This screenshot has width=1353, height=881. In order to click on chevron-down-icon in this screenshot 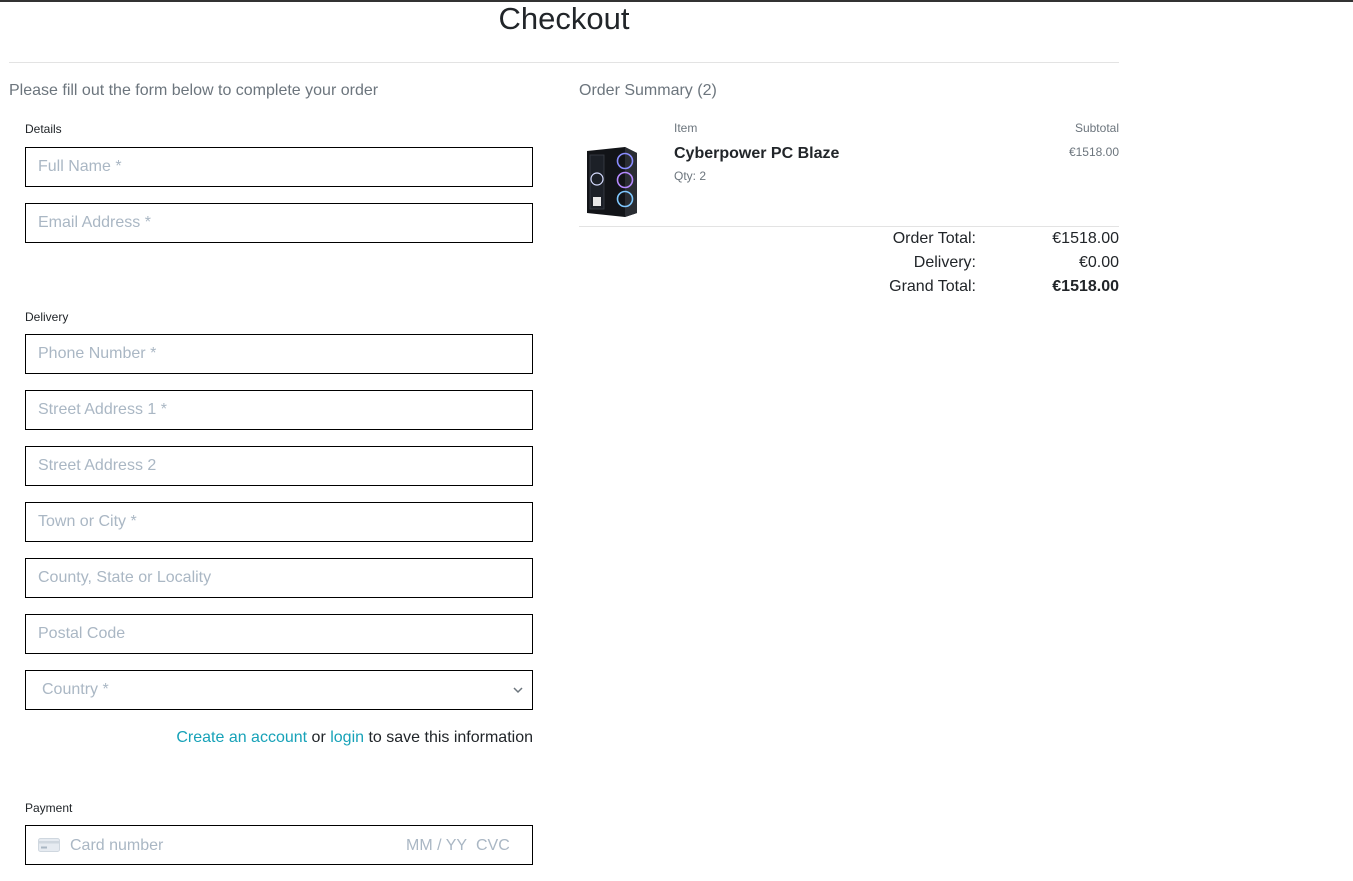, I will do `click(518, 690)`.